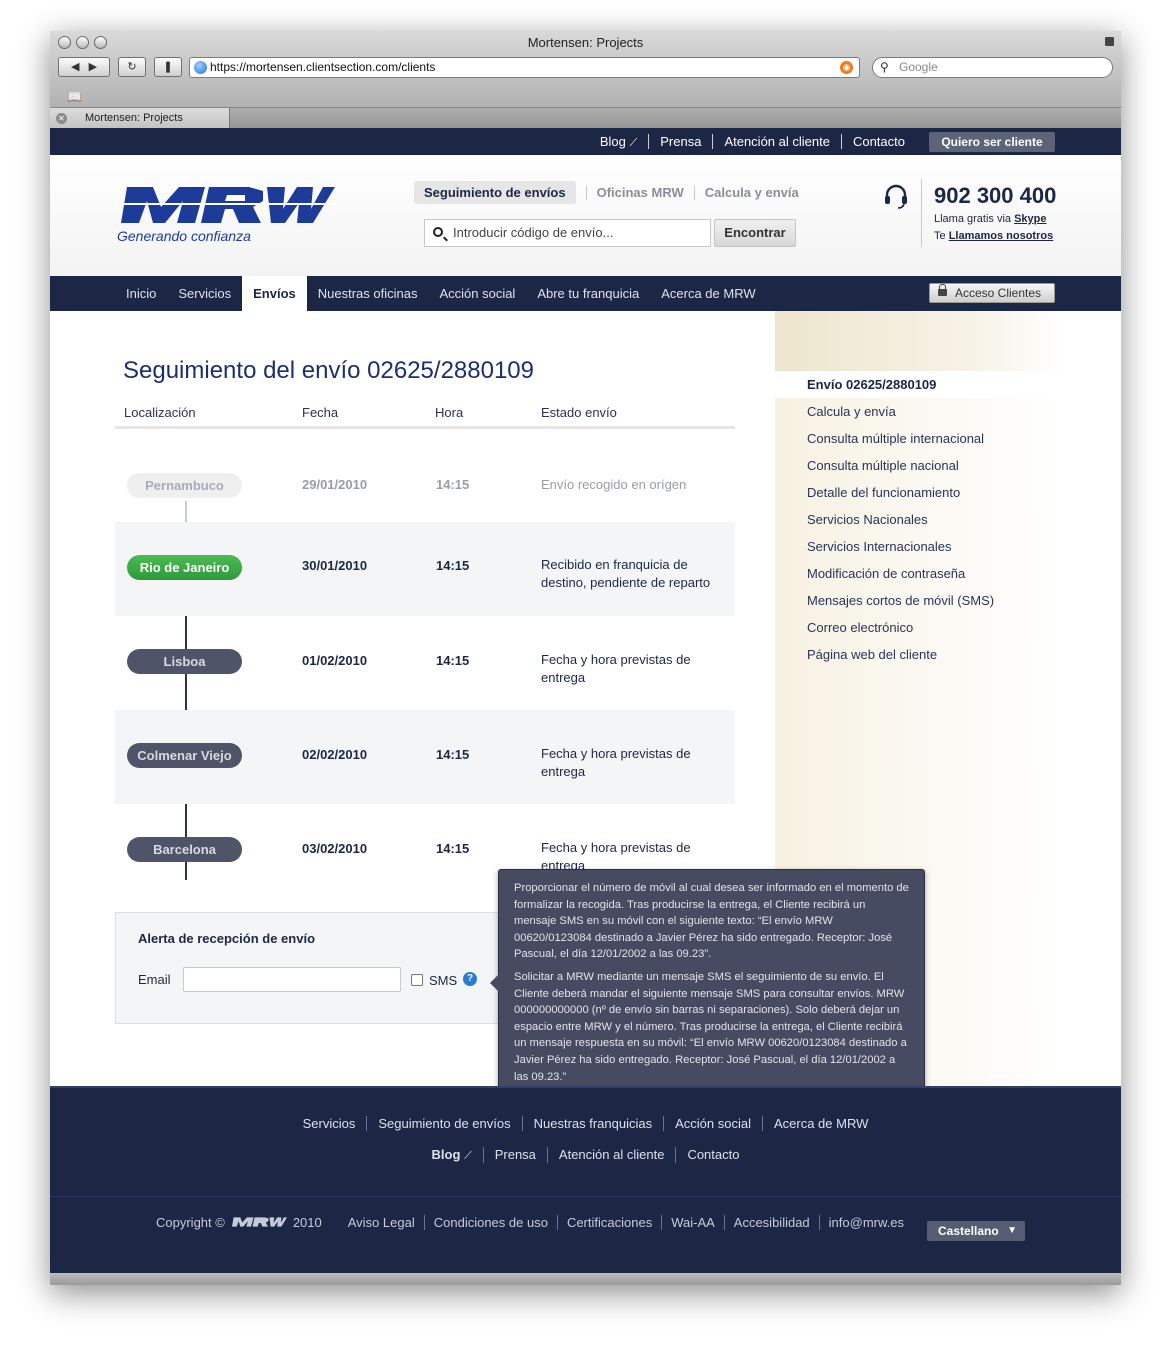  I want to click on location-pill: Colmenar Viejo, so click(184, 755).